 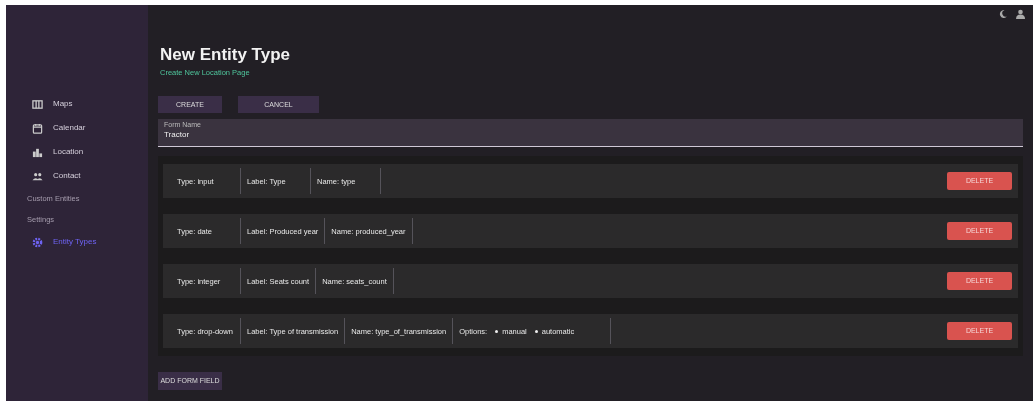 What do you see at coordinates (77, 128) in the screenshot?
I see `sidebar-item: Calendar` at bounding box center [77, 128].